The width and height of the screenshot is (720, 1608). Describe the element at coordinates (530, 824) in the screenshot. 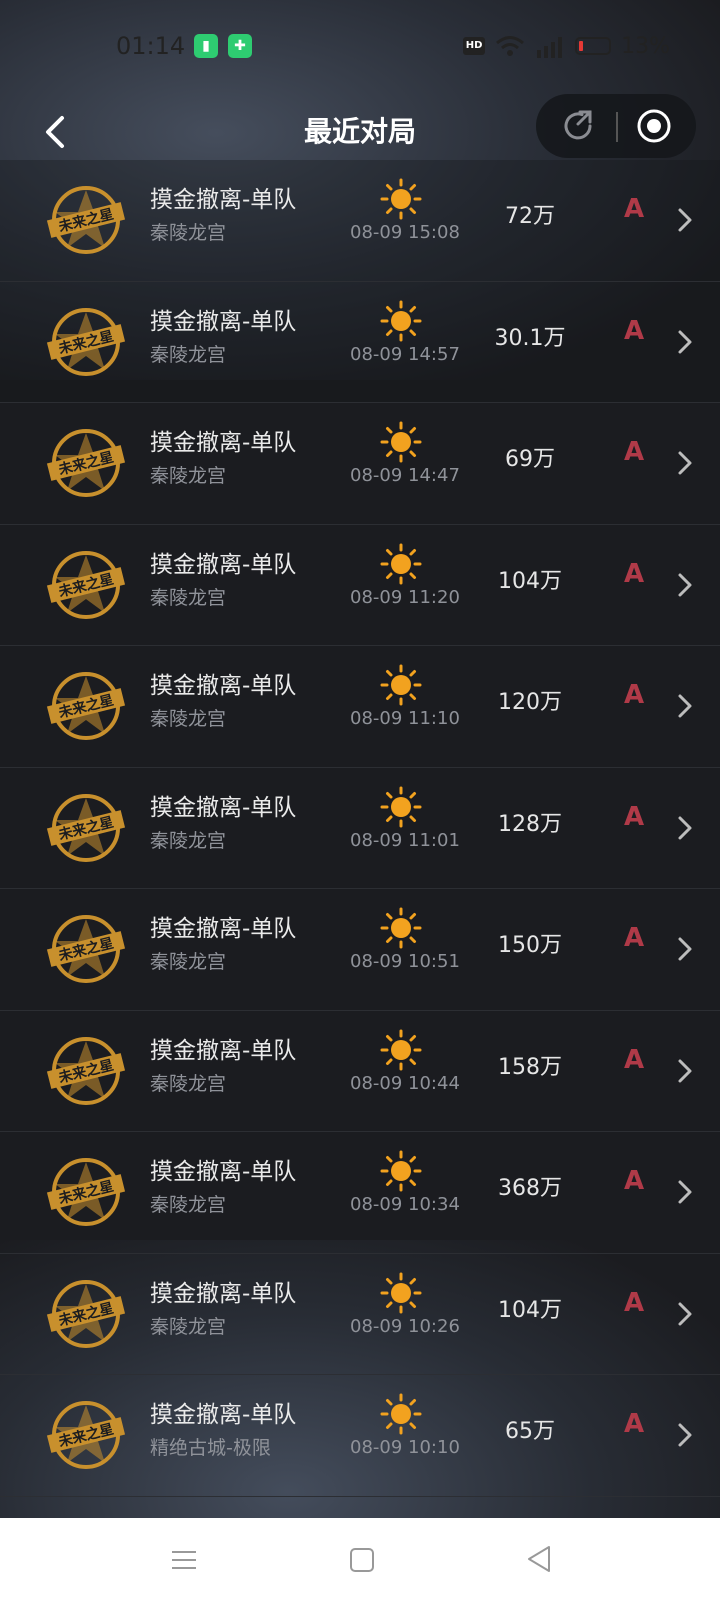

I see `match-value: 128万` at that location.